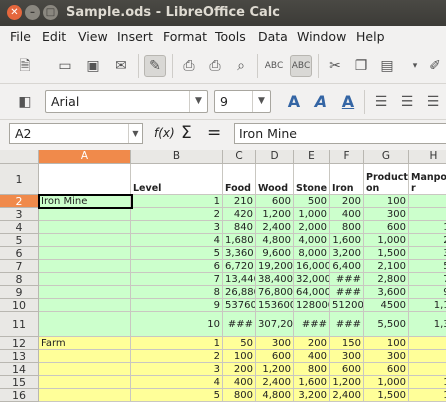  What do you see at coordinates (230, 36) in the screenshot?
I see `menu-tools: Tools` at bounding box center [230, 36].